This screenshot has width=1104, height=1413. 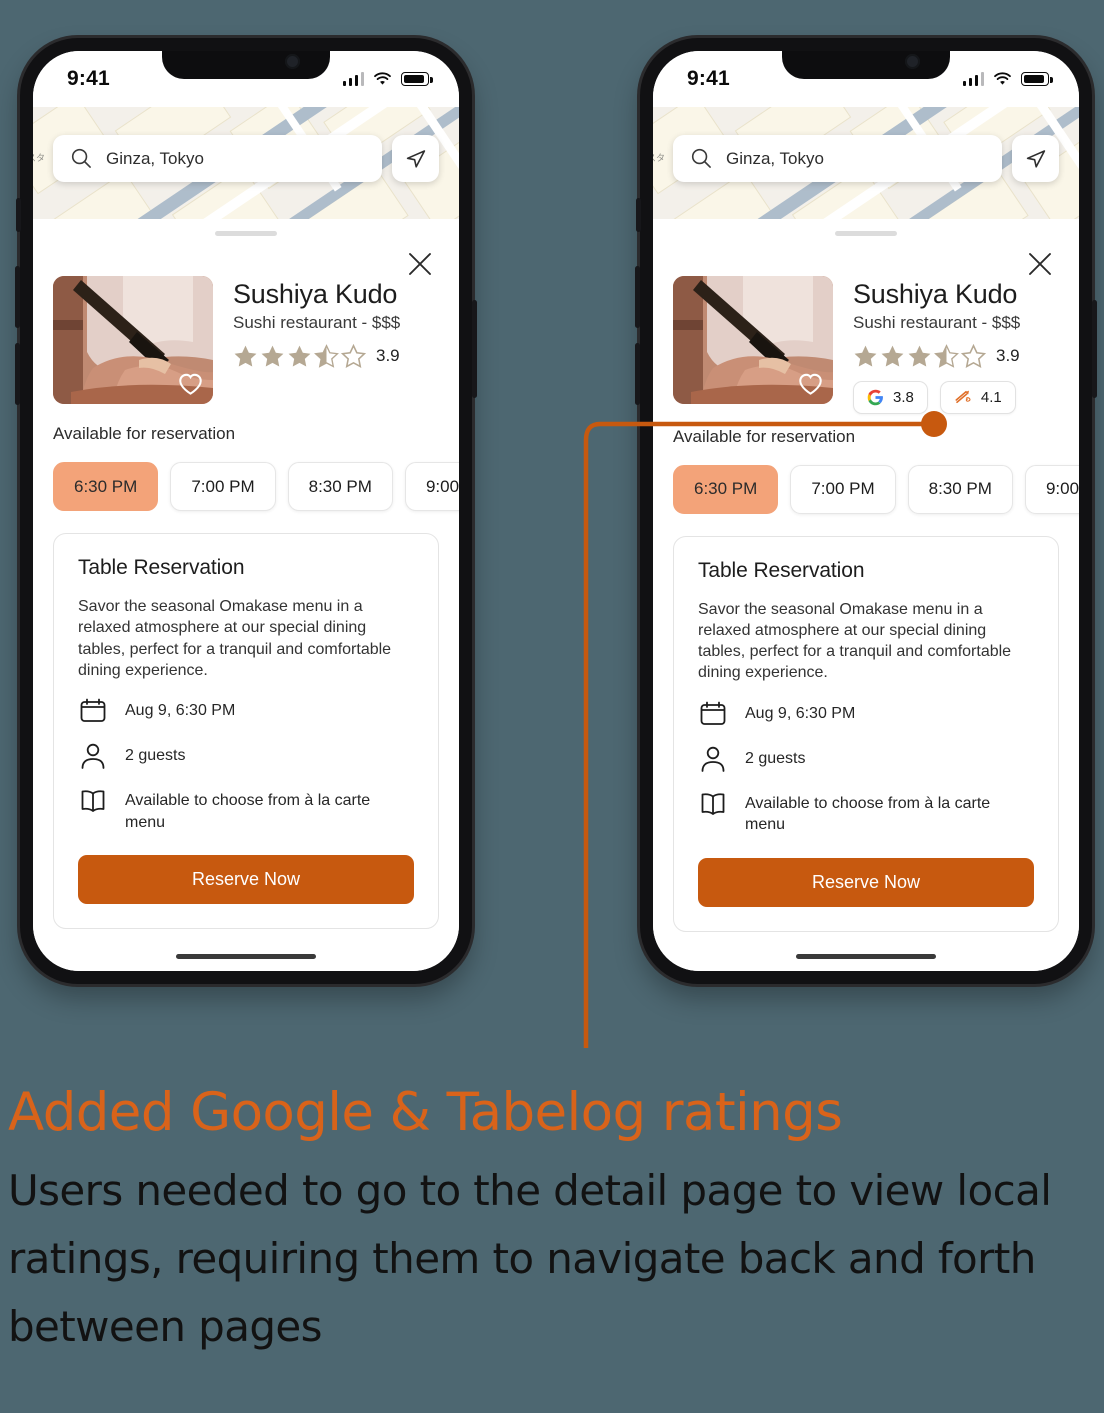 What do you see at coordinates (155, 158) in the screenshot?
I see `search-query-text: Ginza, Tokyo` at bounding box center [155, 158].